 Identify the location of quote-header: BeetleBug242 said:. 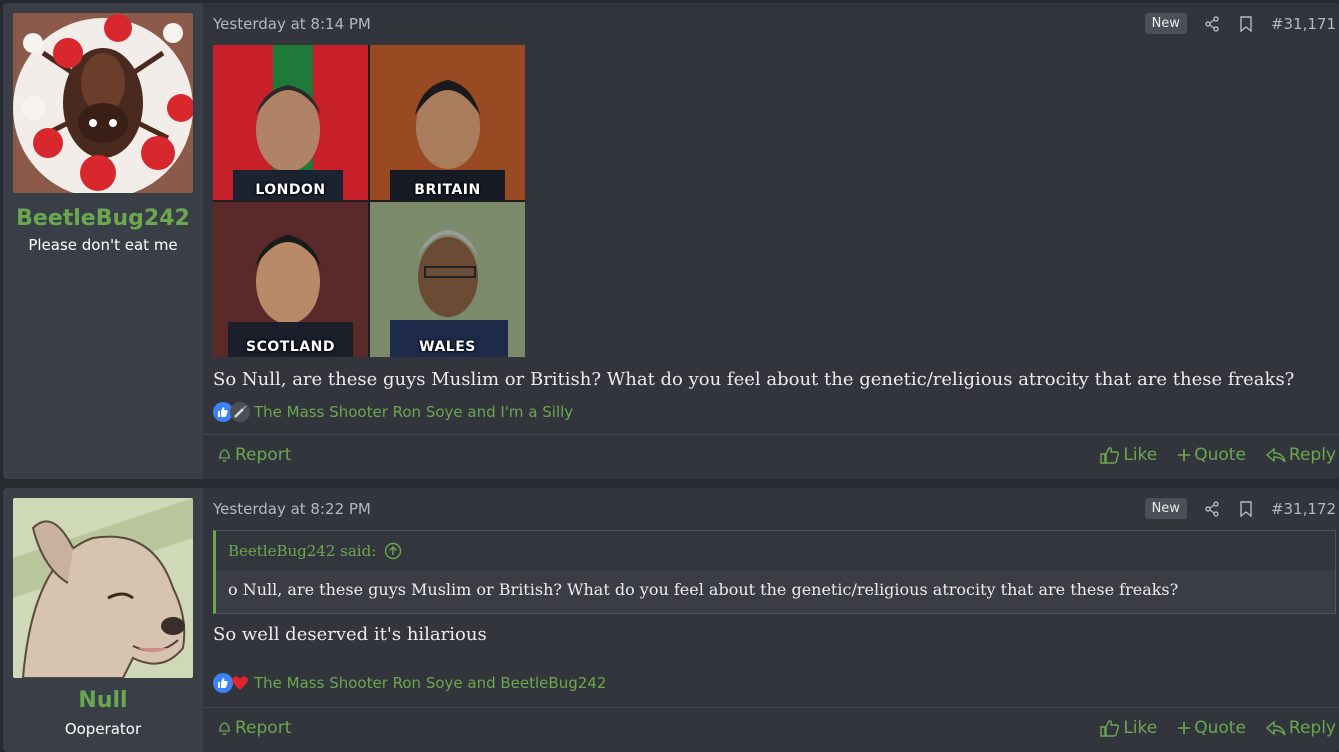
(775, 551).